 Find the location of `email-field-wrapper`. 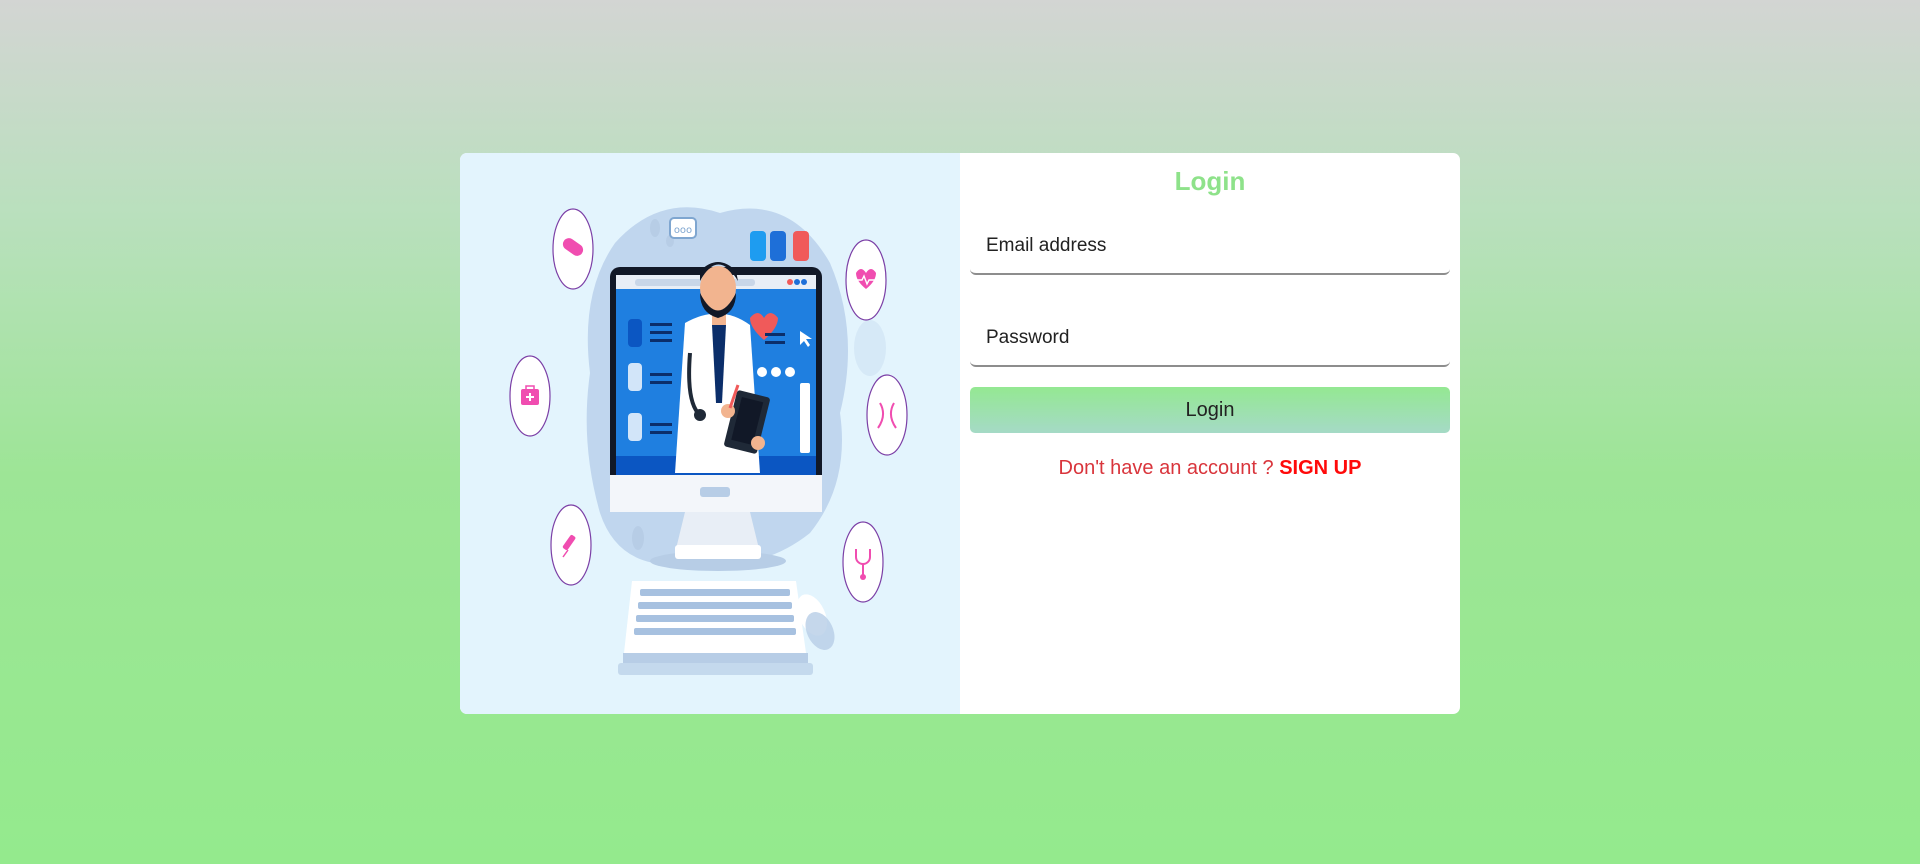

email-field-wrapper is located at coordinates (1210, 247).